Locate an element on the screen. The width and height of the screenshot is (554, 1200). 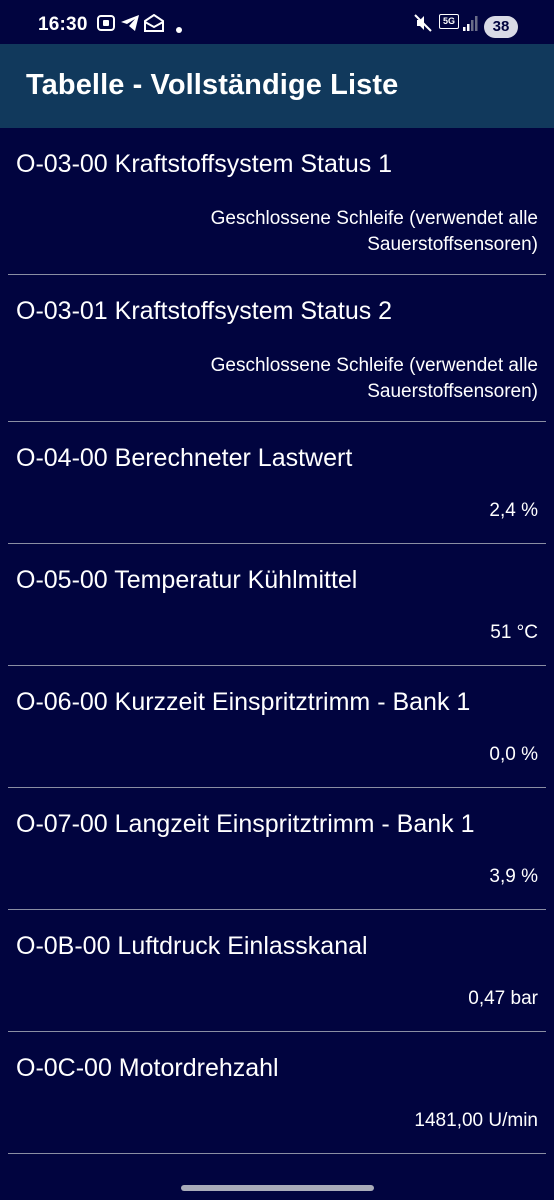
home-indicator is located at coordinates (277, 1188).